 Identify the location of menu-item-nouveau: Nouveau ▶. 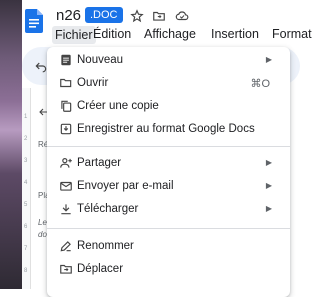
(168, 61).